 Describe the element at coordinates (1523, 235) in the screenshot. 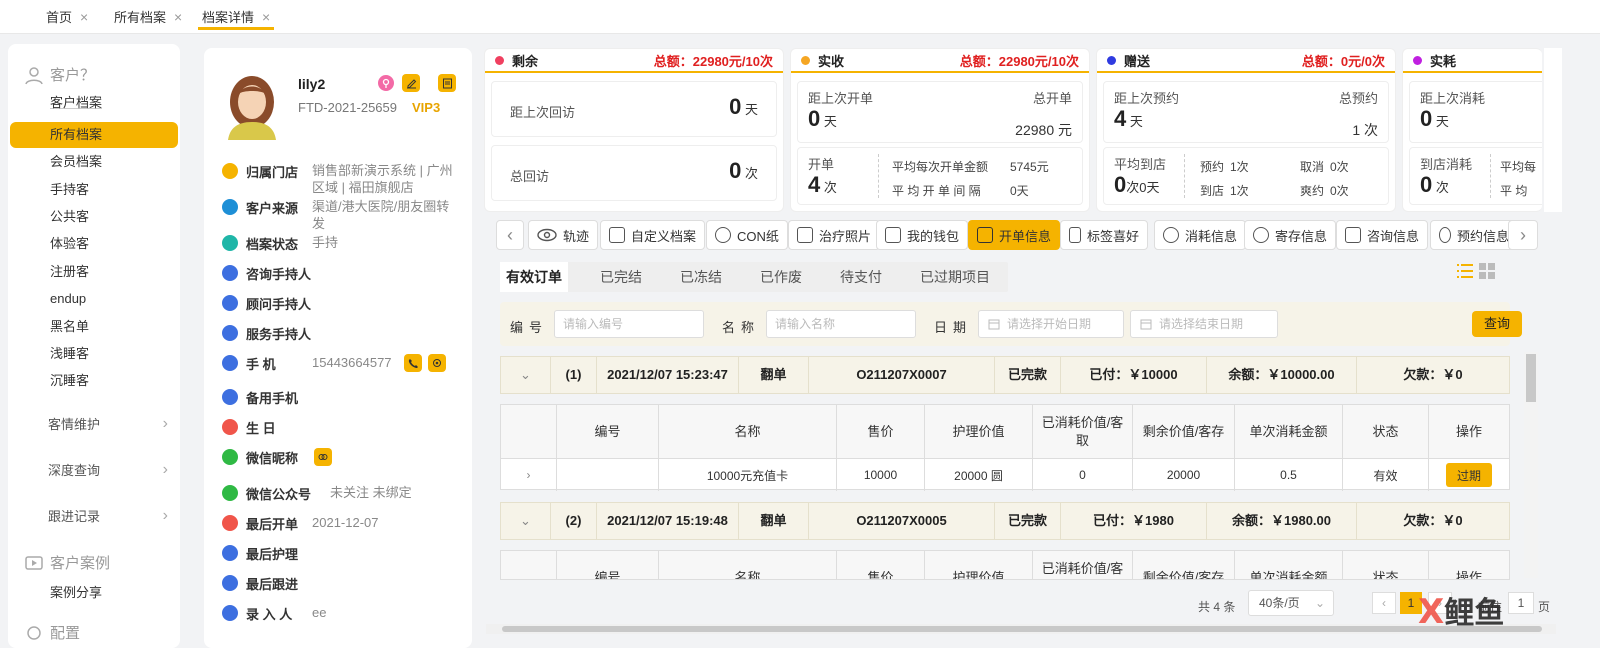

I see `toolbar-next-button: ›` at that location.